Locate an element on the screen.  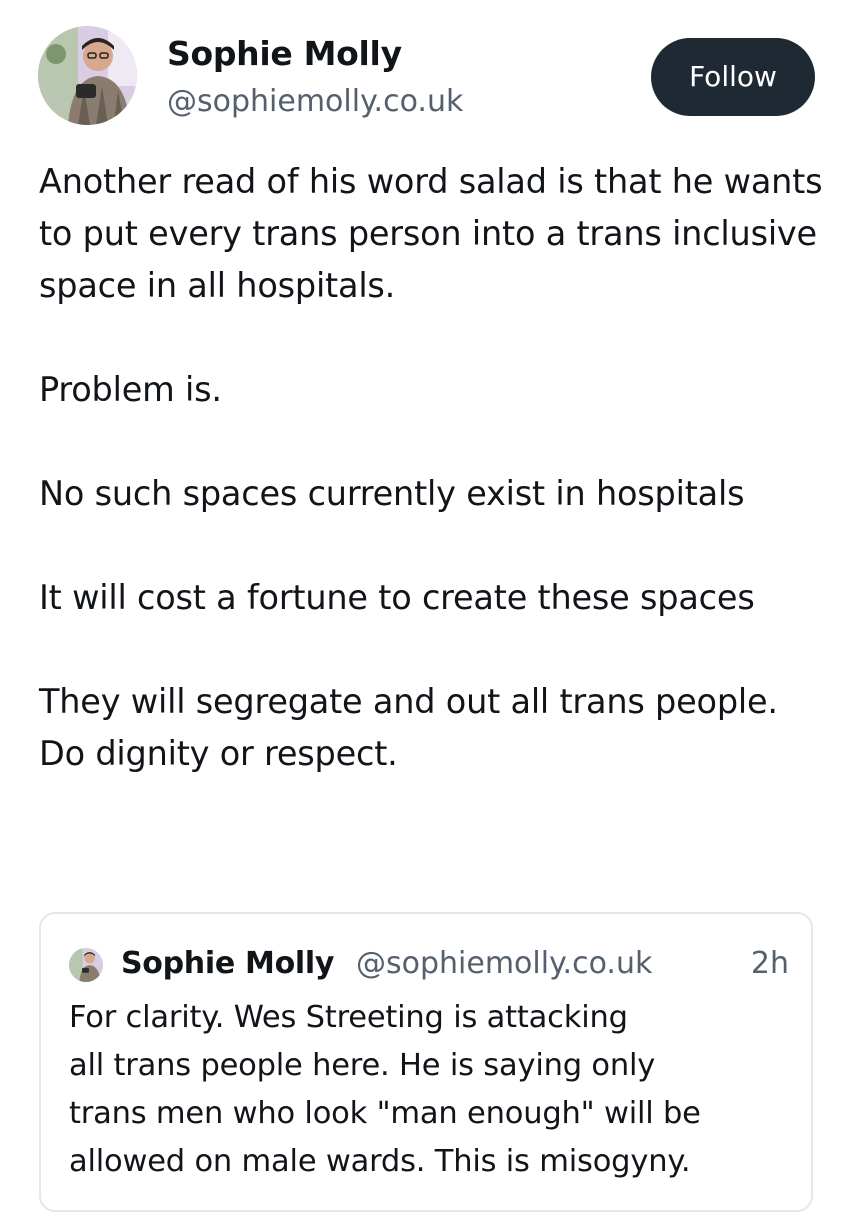
follow-button: Follow is located at coordinates (733, 77).